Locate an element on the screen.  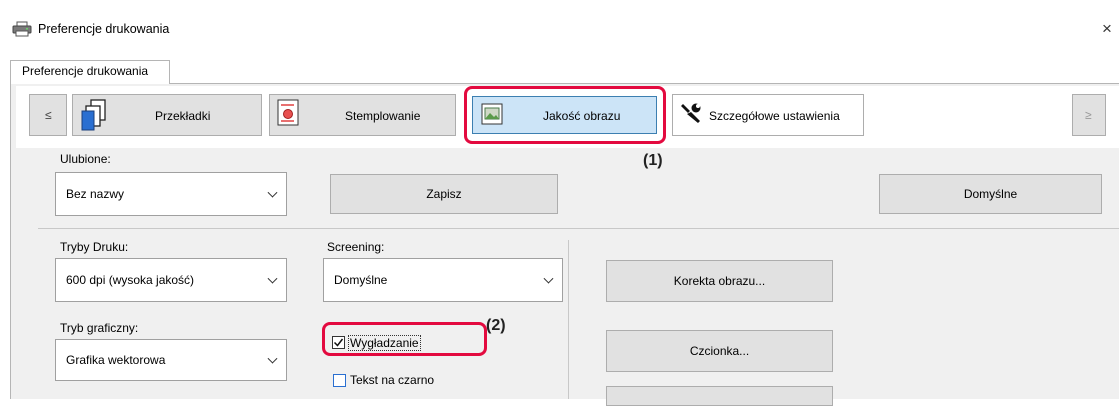
nav-next-button: ≥ is located at coordinates (1089, 115).